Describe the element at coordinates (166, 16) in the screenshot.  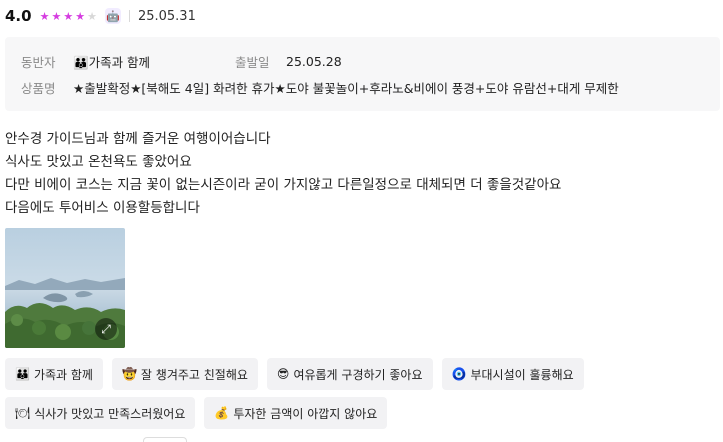
I see `review-date: 25.05.31` at that location.